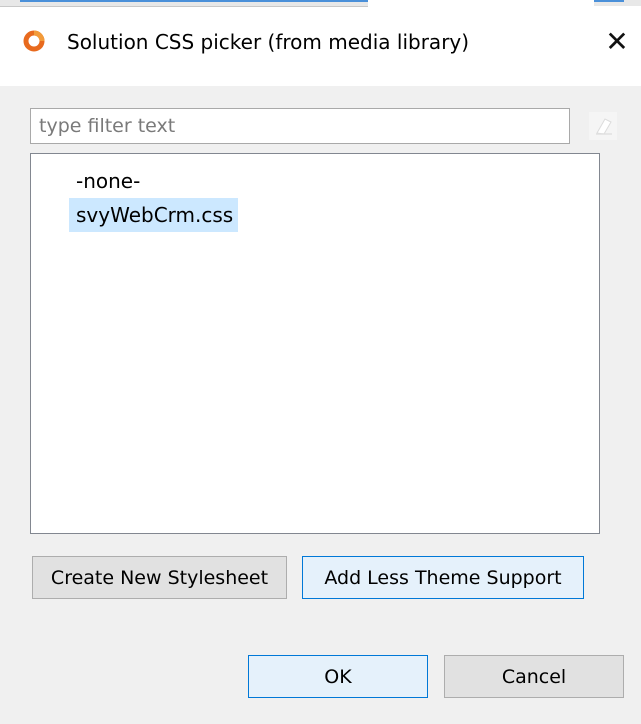 The height and width of the screenshot is (724, 641). What do you see at coordinates (34, 41) in the screenshot?
I see `servoy-logo-icon` at bounding box center [34, 41].